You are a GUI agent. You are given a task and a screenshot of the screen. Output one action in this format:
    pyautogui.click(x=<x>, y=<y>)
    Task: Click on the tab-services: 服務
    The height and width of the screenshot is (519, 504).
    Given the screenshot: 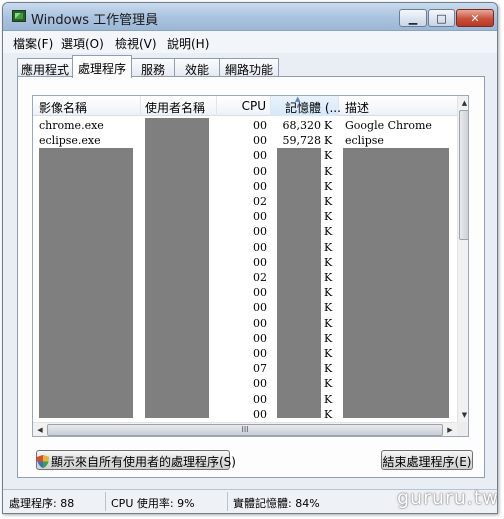 What is the action you would take?
    pyautogui.click(x=153, y=67)
    